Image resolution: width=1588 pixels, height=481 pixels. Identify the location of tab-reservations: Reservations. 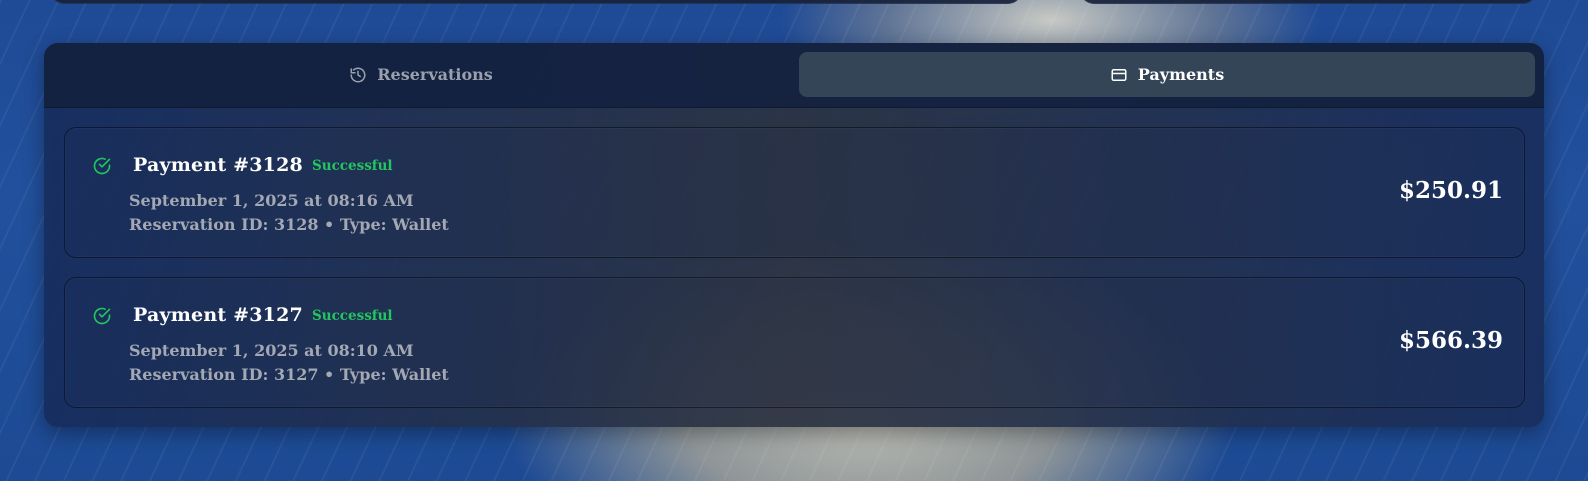
(421, 74).